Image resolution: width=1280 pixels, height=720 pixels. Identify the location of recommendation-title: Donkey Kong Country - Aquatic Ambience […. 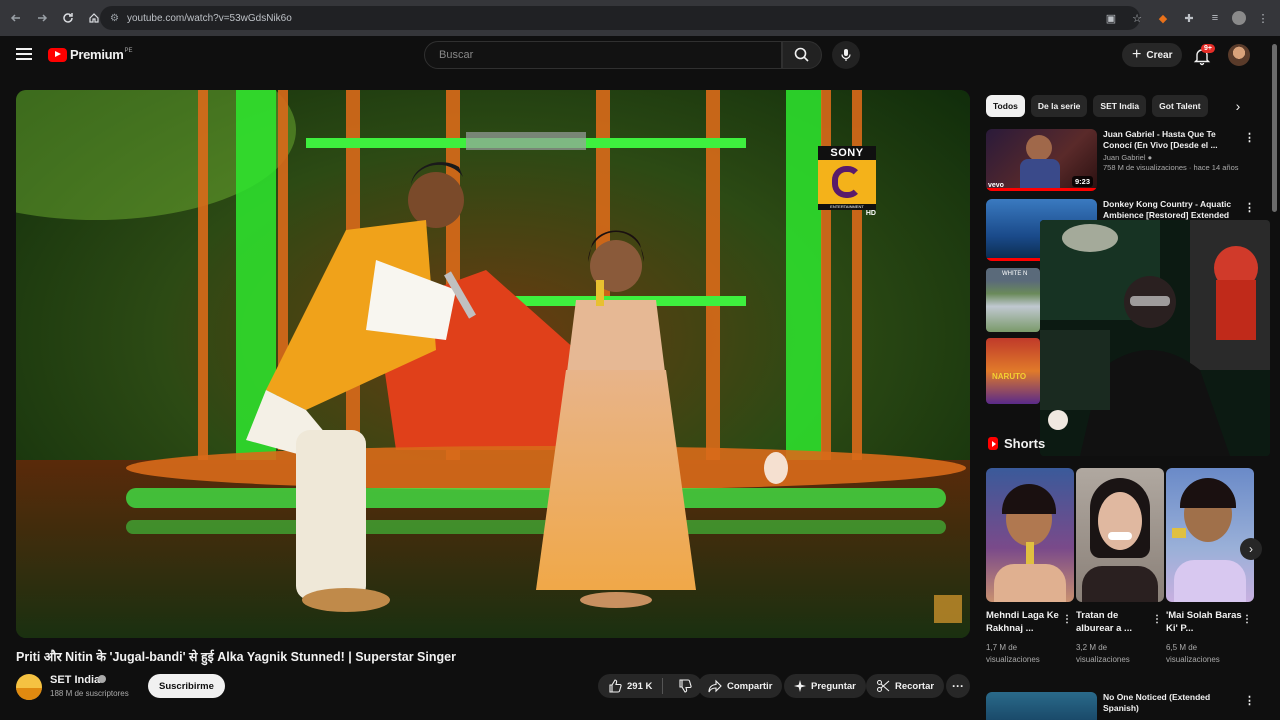
(1171, 210).